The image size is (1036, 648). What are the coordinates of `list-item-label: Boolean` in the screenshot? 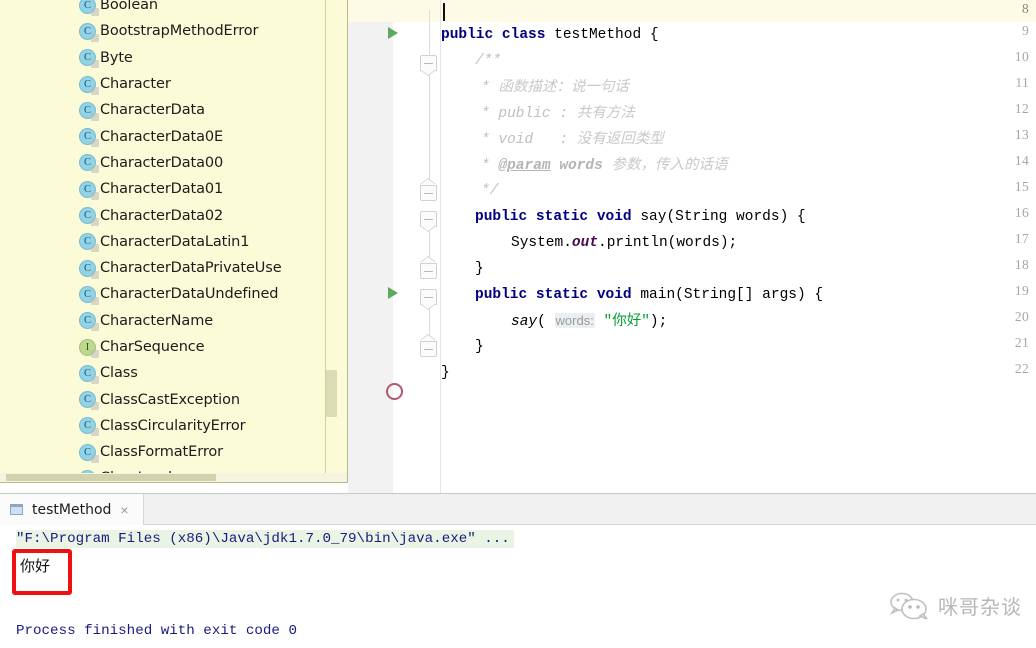 It's located at (129, 7).